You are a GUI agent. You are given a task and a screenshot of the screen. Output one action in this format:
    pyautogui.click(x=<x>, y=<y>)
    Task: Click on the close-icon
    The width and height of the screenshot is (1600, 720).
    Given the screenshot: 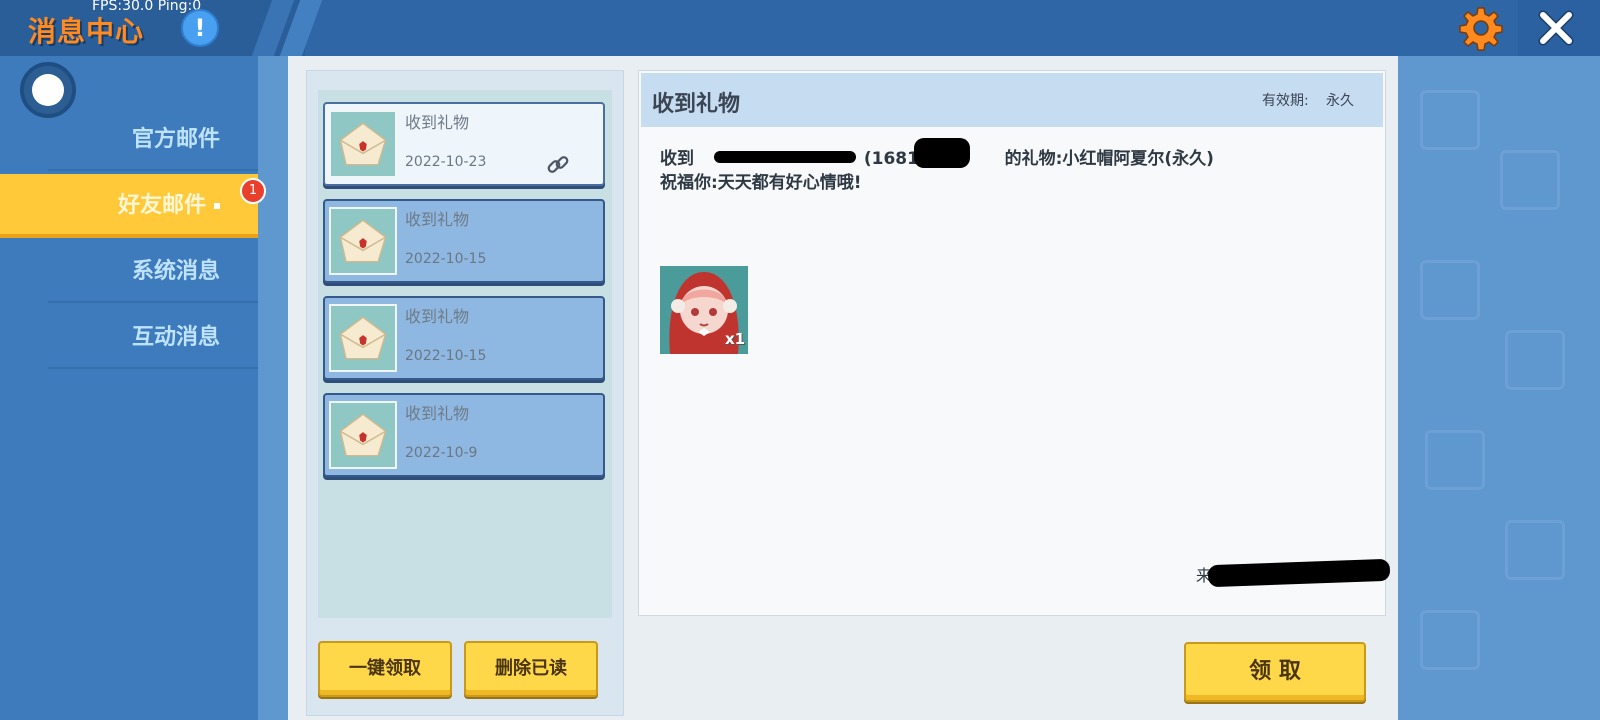 What is the action you would take?
    pyautogui.click(x=1556, y=28)
    